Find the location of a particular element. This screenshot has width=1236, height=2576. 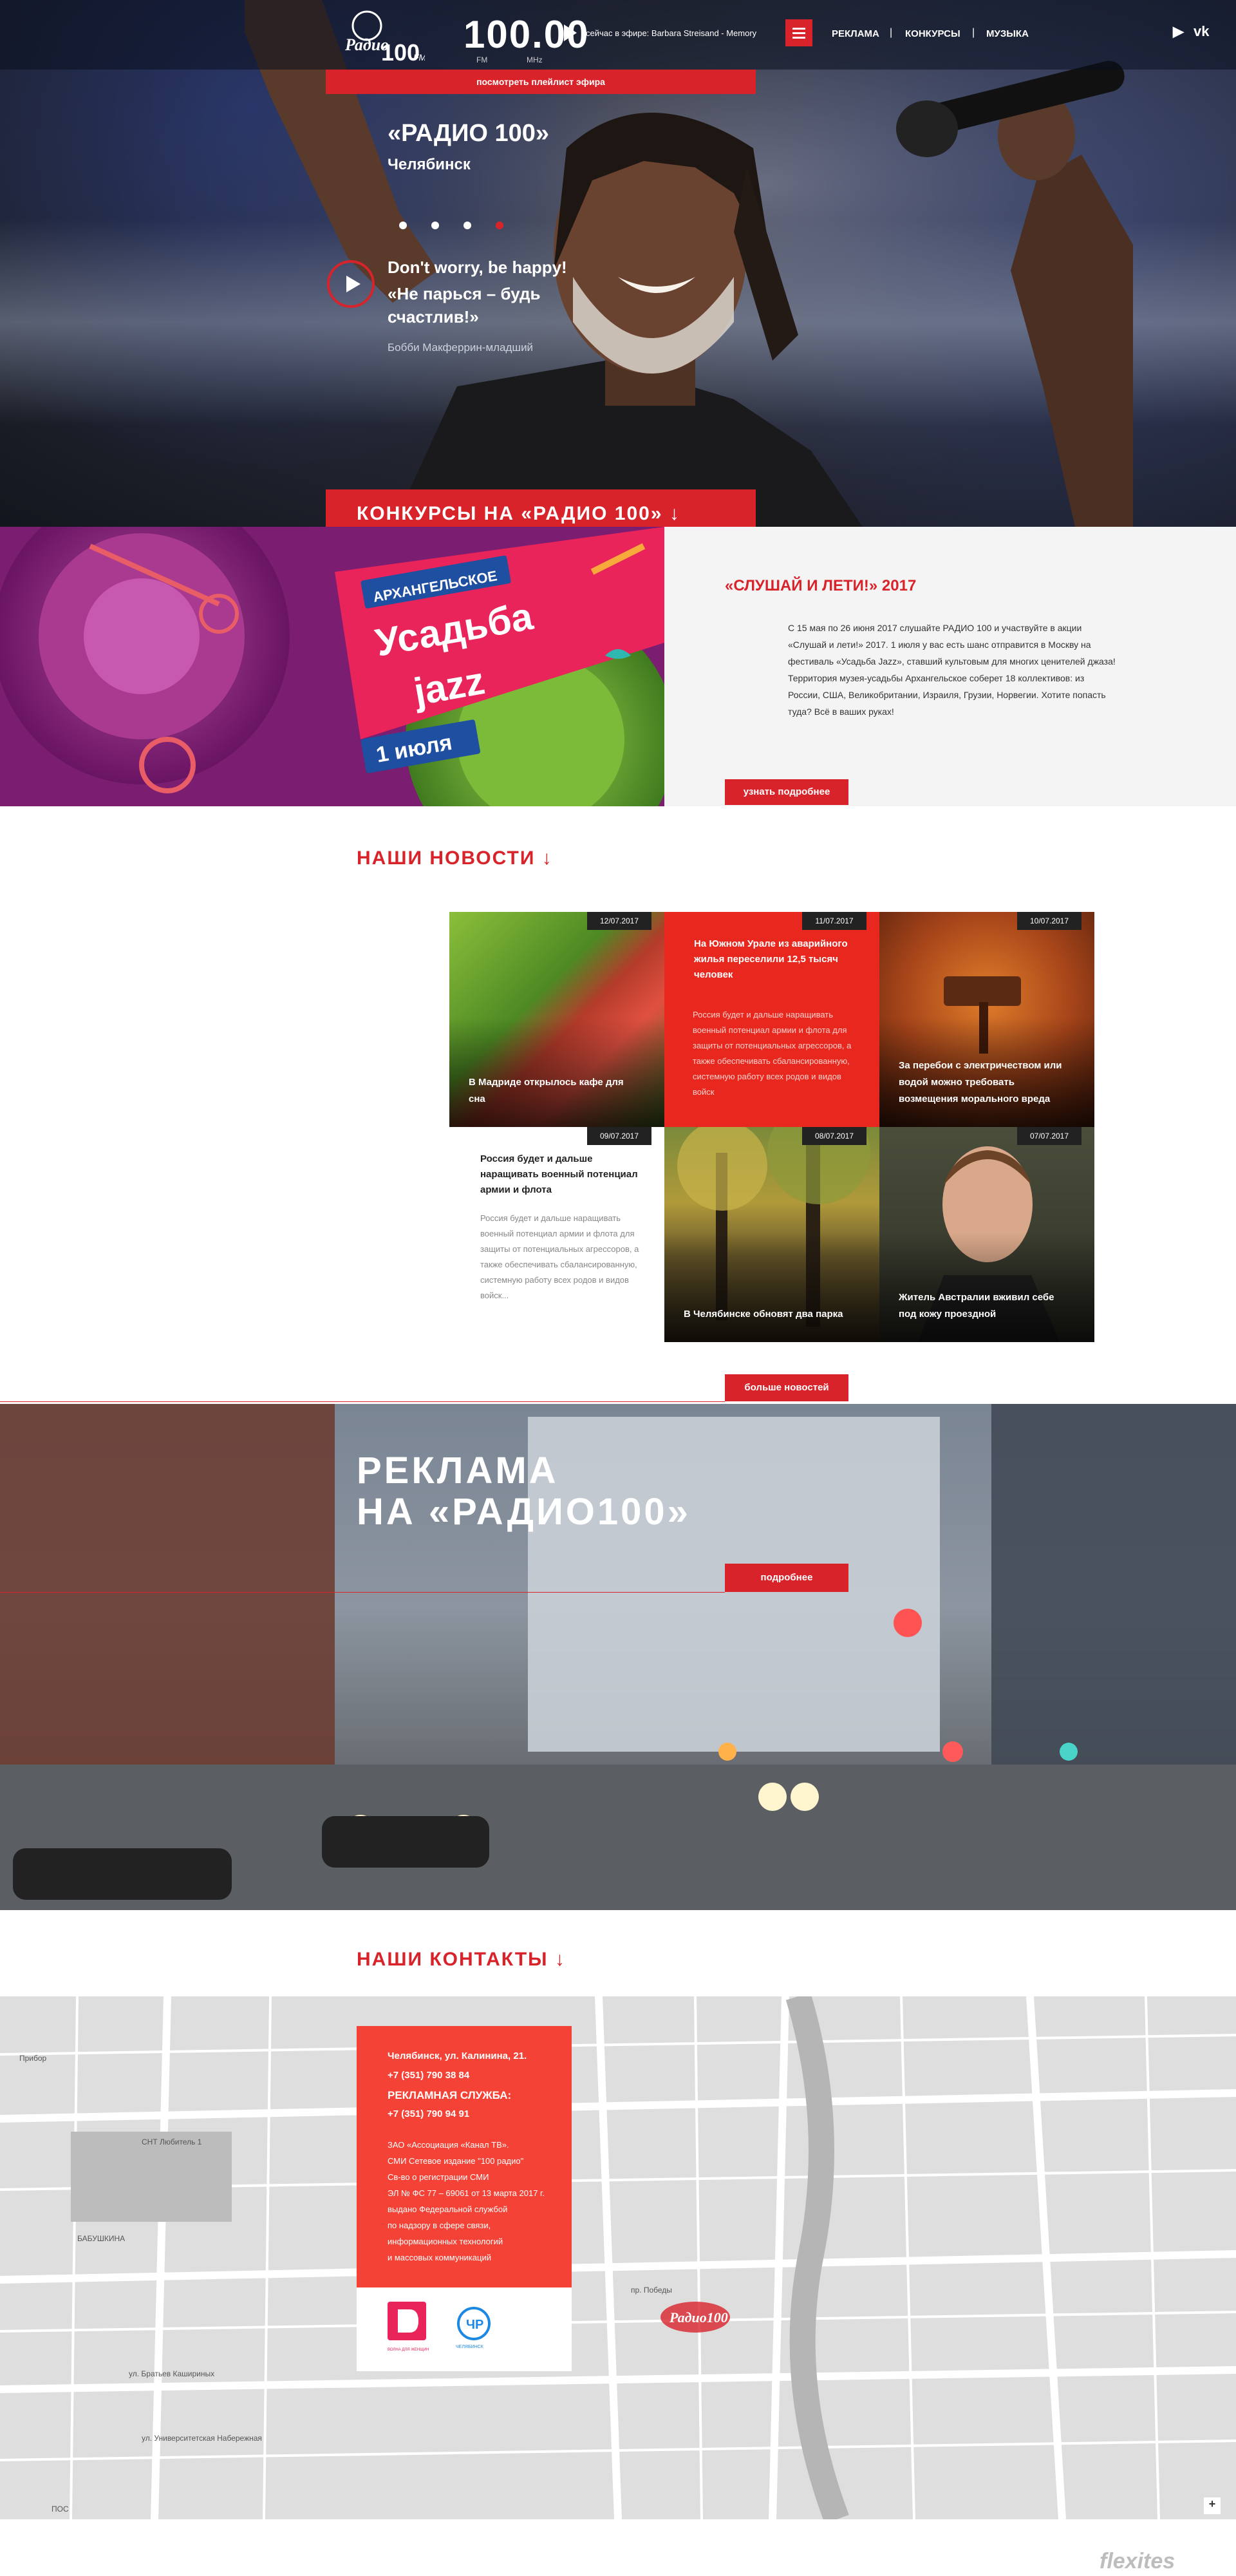

quote-english: Don't worry, be happy! is located at coordinates (478, 267).